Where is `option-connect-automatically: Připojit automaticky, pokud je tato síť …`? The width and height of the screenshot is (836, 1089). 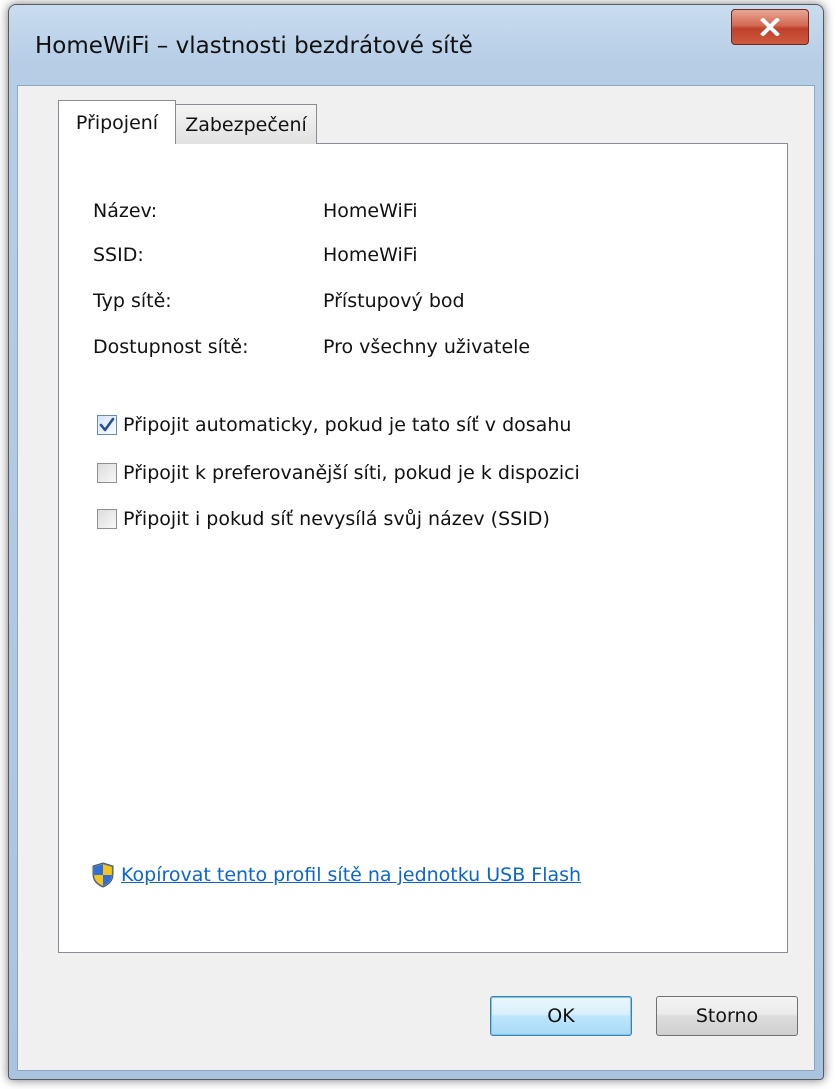 option-connect-automatically: Připojit automaticky, pokud je tato síť … is located at coordinates (334, 425).